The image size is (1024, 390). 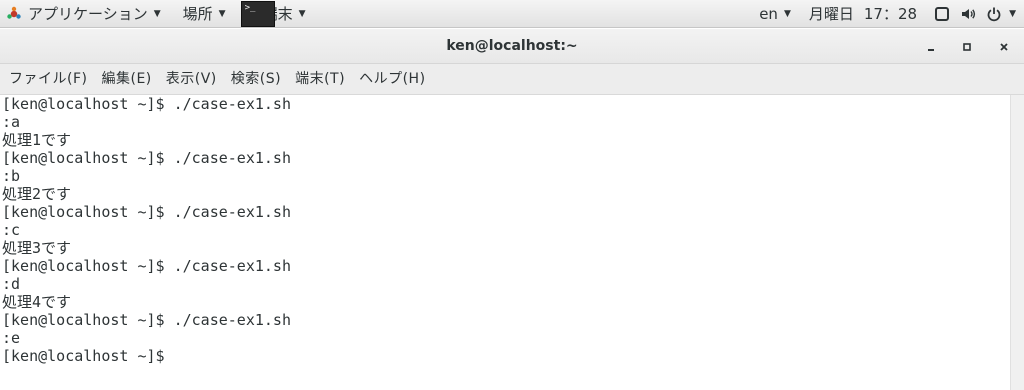 I want to click on terminal-line: :c, so click(x=11, y=230).